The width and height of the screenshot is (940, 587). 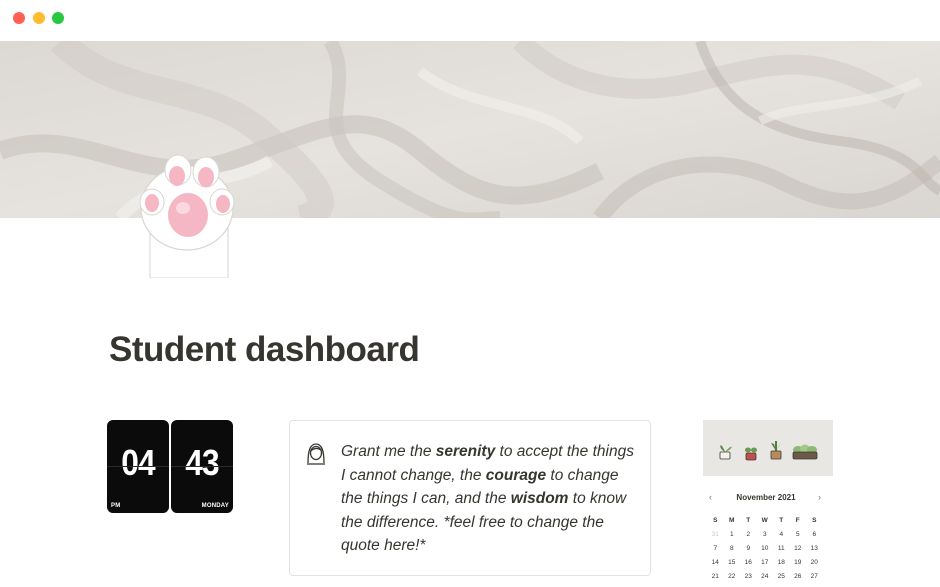 What do you see at coordinates (781, 566) in the screenshot?
I see `calendar-day: 18` at bounding box center [781, 566].